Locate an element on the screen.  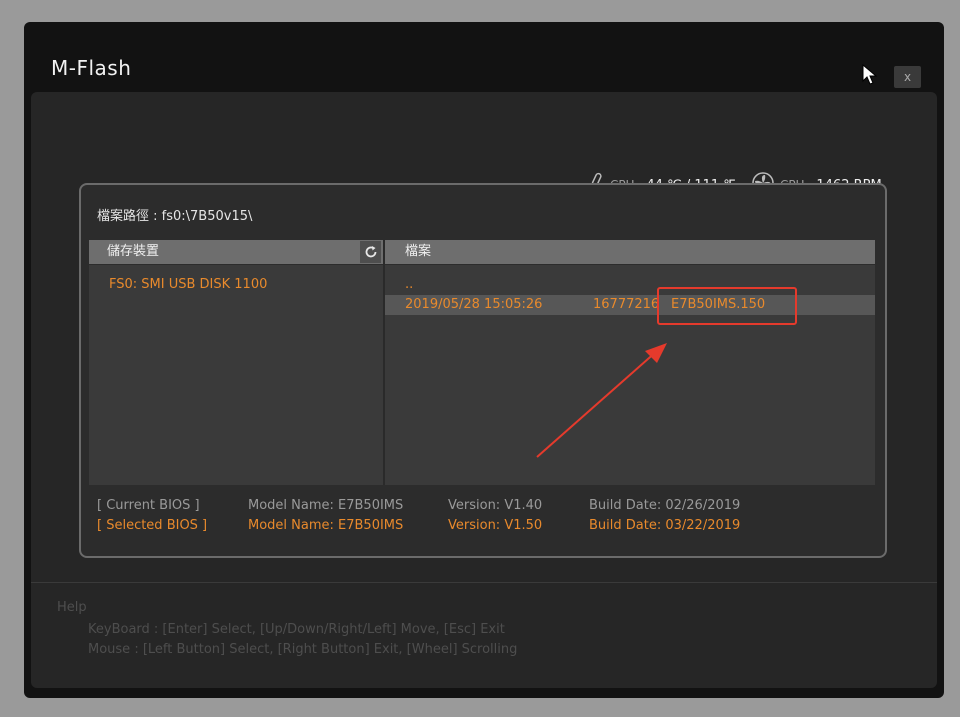
current-bios-version: Version: V1.40 is located at coordinates (495, 505).